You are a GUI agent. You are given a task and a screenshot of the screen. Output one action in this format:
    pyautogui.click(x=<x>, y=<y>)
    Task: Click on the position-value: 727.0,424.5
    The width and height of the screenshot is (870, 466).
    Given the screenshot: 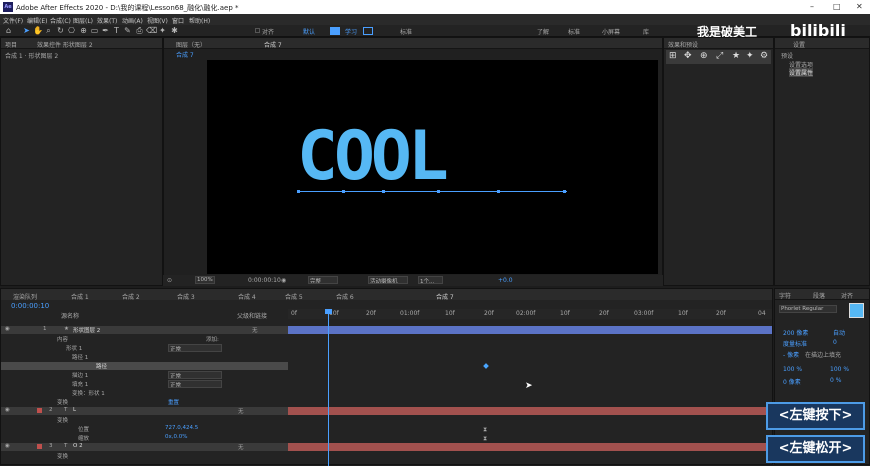 What is the action you would take?
    pyautogui.click(x=181, y=428)
    